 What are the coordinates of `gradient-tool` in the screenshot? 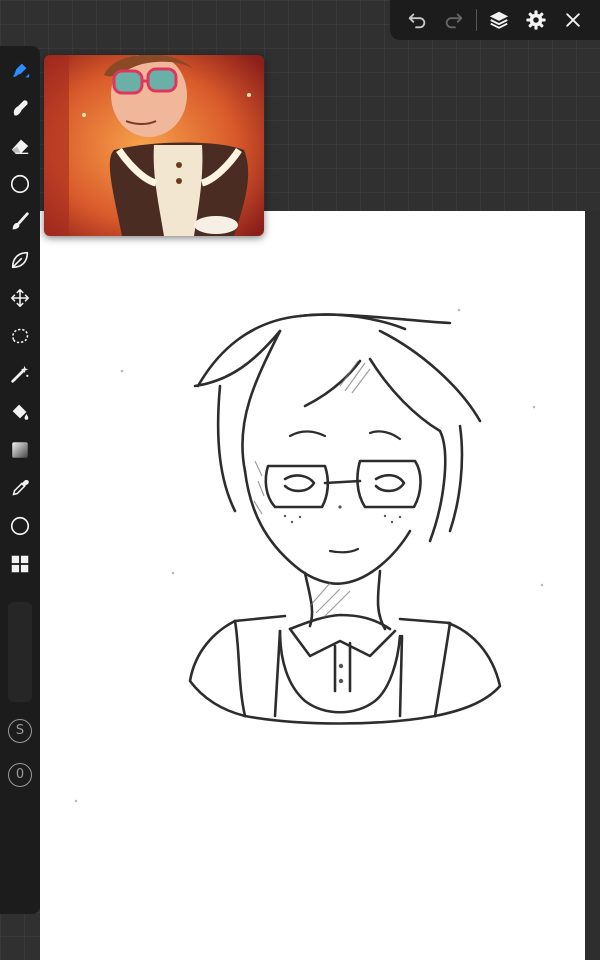 It's located at (20, 450).